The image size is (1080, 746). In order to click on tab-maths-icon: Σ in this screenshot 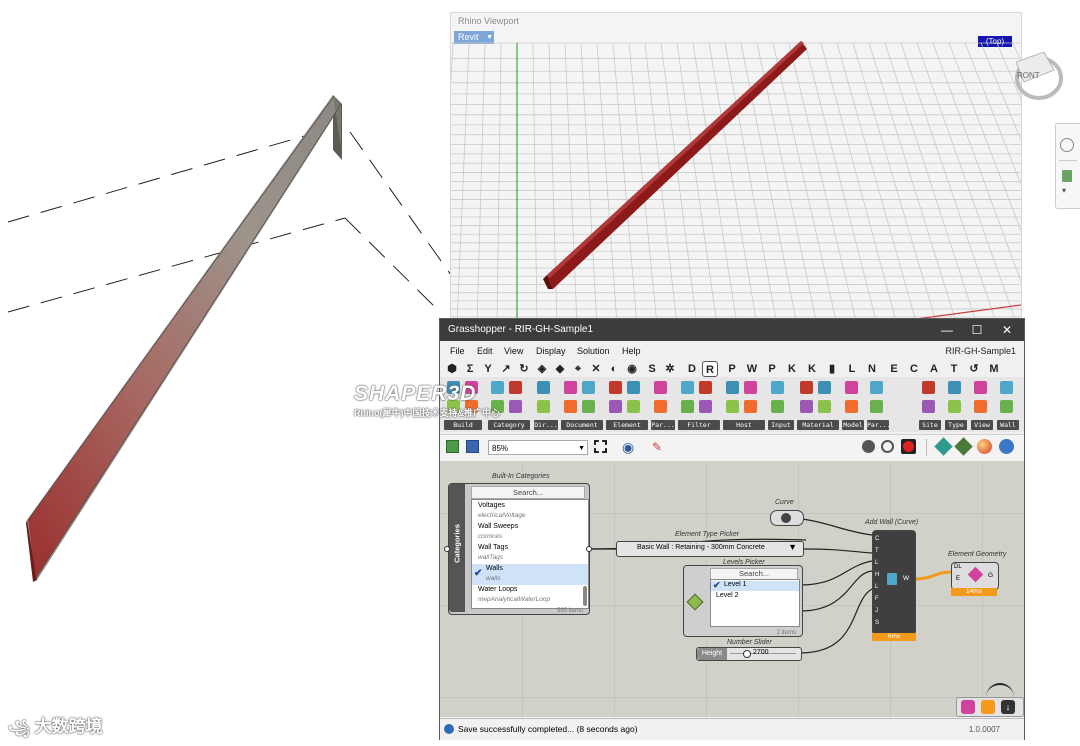, I will do `click(470, 369)`.